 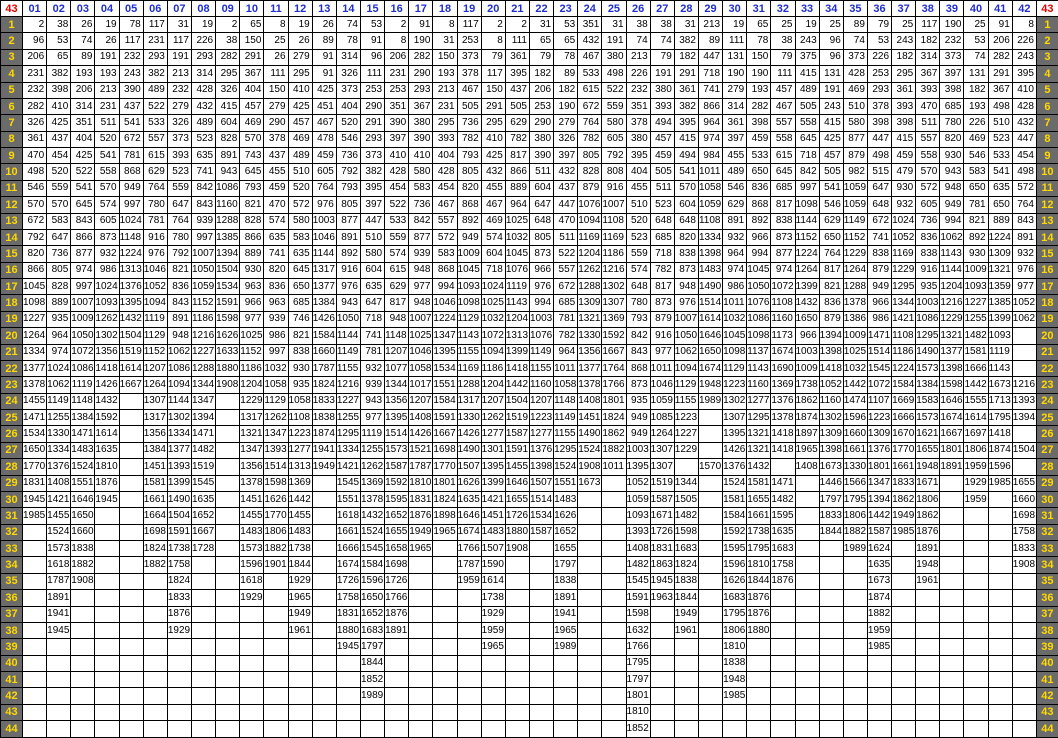 I want to click on table-cell: 1262, so click(x=276, y=417).